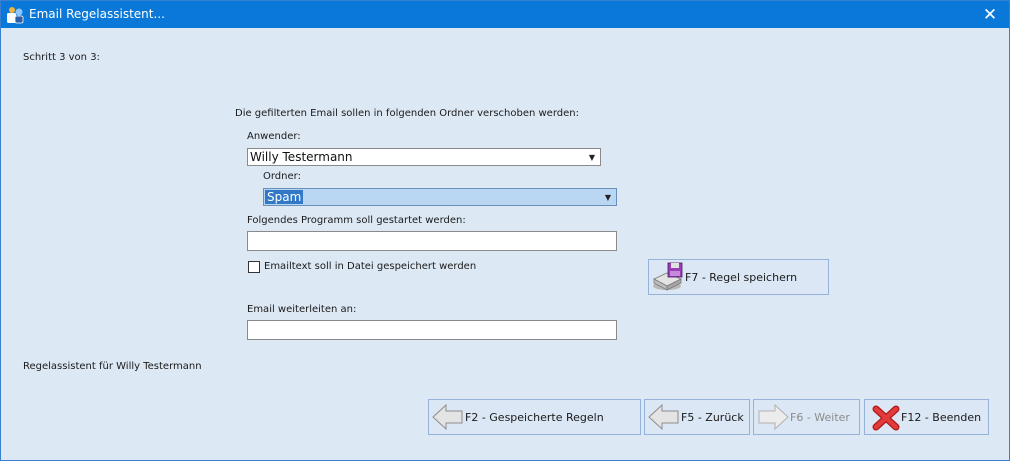 Image resolution: width=1010 pixels, height=461 pixels. What do you see at coordinates (432, 330) in the screenshot?
I see `forward-input` at bounding box center [432, 330].